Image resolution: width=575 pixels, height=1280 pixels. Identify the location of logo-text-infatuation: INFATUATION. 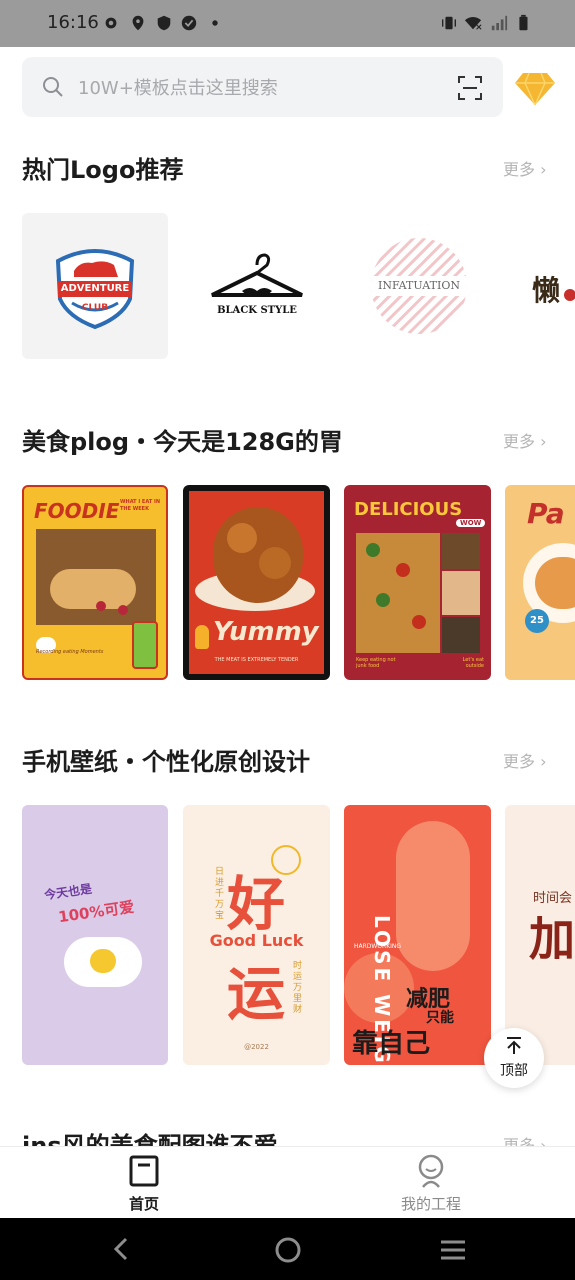
(419, 285).